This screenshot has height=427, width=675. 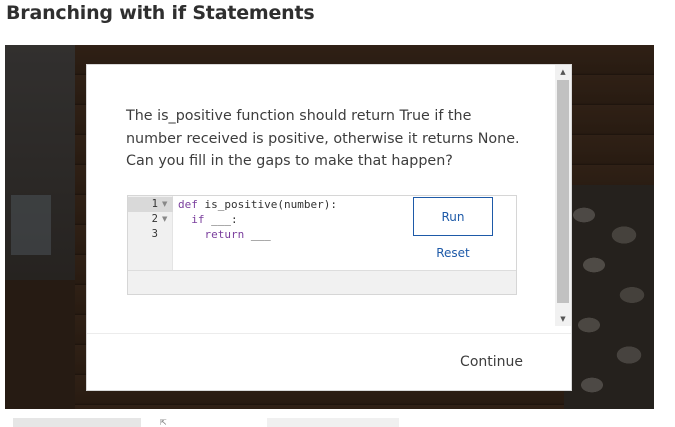 What do you see at coordinates (188, 204) in the screenshot?
I see `code-keyword: def` at bounding box center [188, 204].